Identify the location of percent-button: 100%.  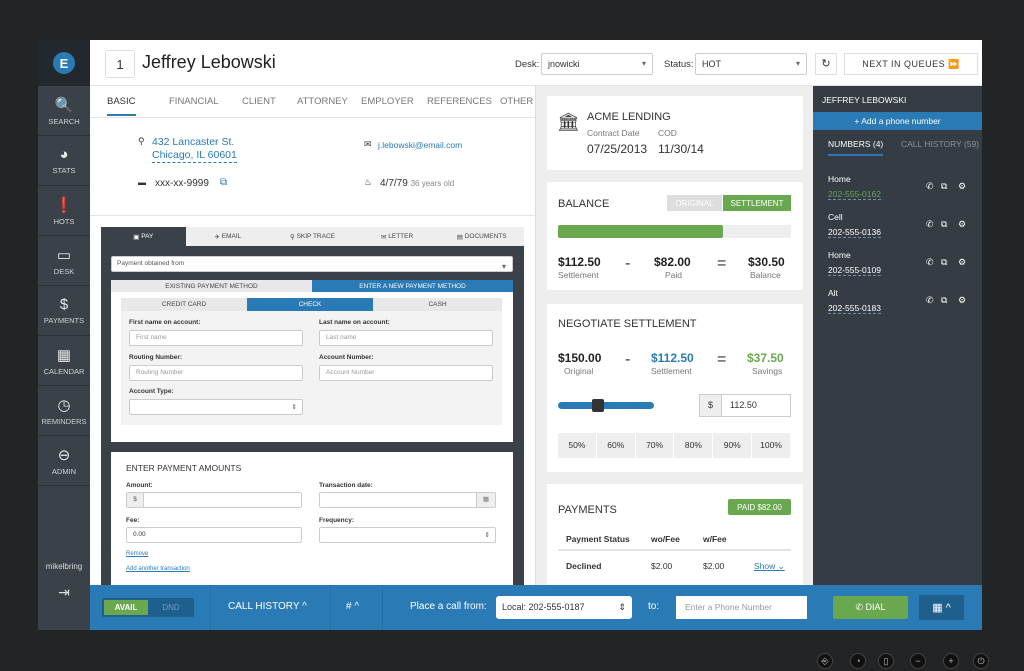
(771, 445).